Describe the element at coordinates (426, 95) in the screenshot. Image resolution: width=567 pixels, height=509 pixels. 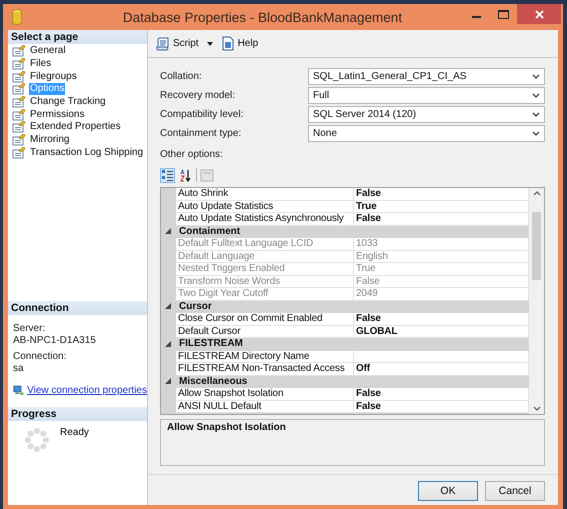
I see `dropdown: Full` at that location.